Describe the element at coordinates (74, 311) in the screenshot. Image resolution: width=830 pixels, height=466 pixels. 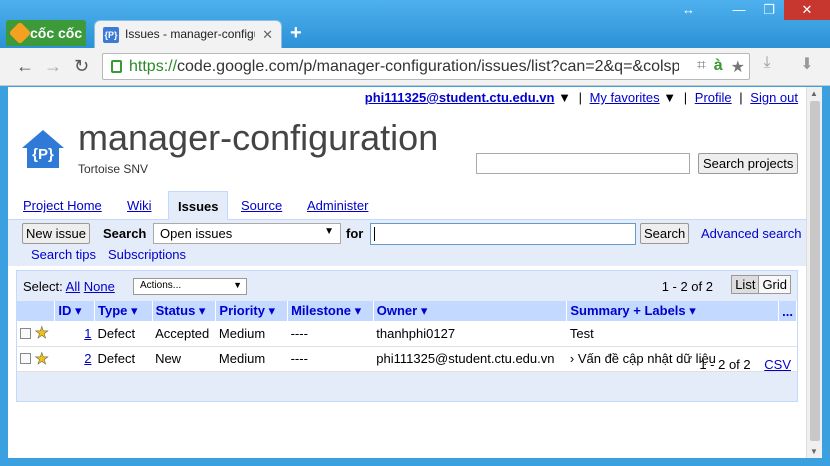
I see `column-id: ID ▾` at that location.